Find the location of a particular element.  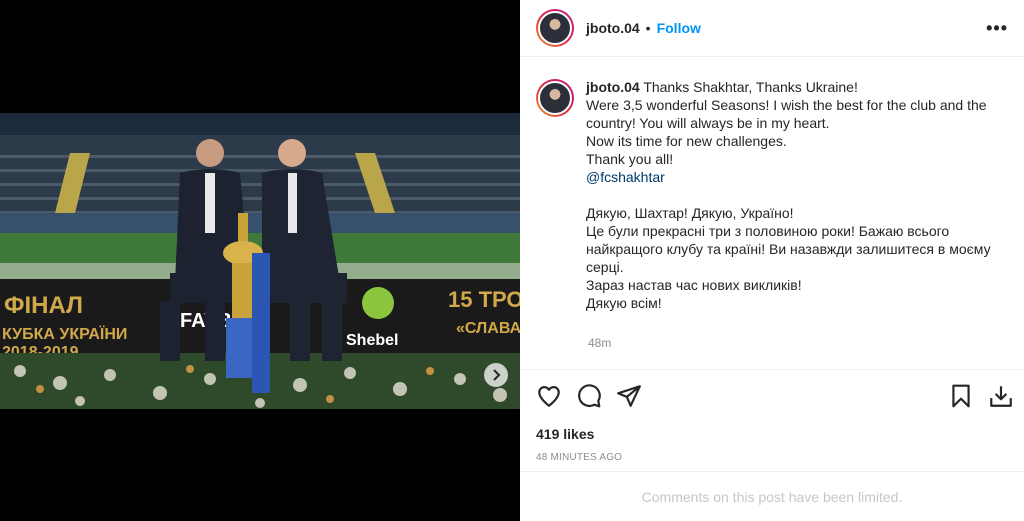

post-timestamp: 48 MINUTES AGO is located at coordinates (579, 457).